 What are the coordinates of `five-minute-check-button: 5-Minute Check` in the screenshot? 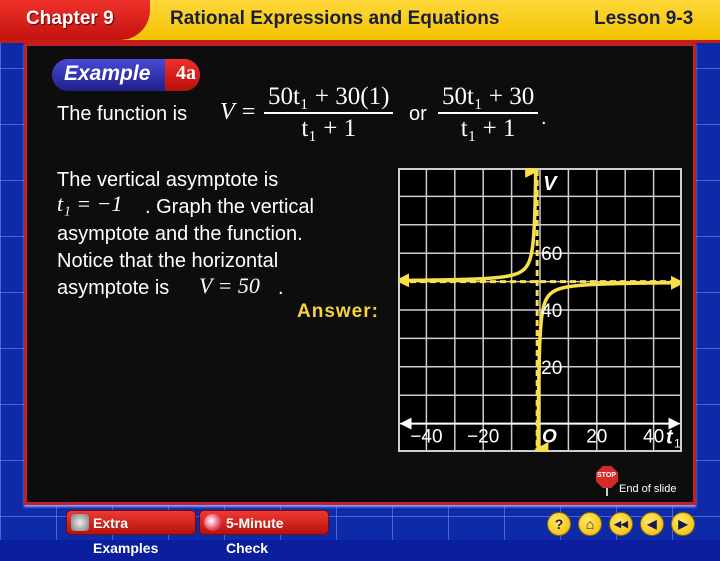 It's located at (264, 533).